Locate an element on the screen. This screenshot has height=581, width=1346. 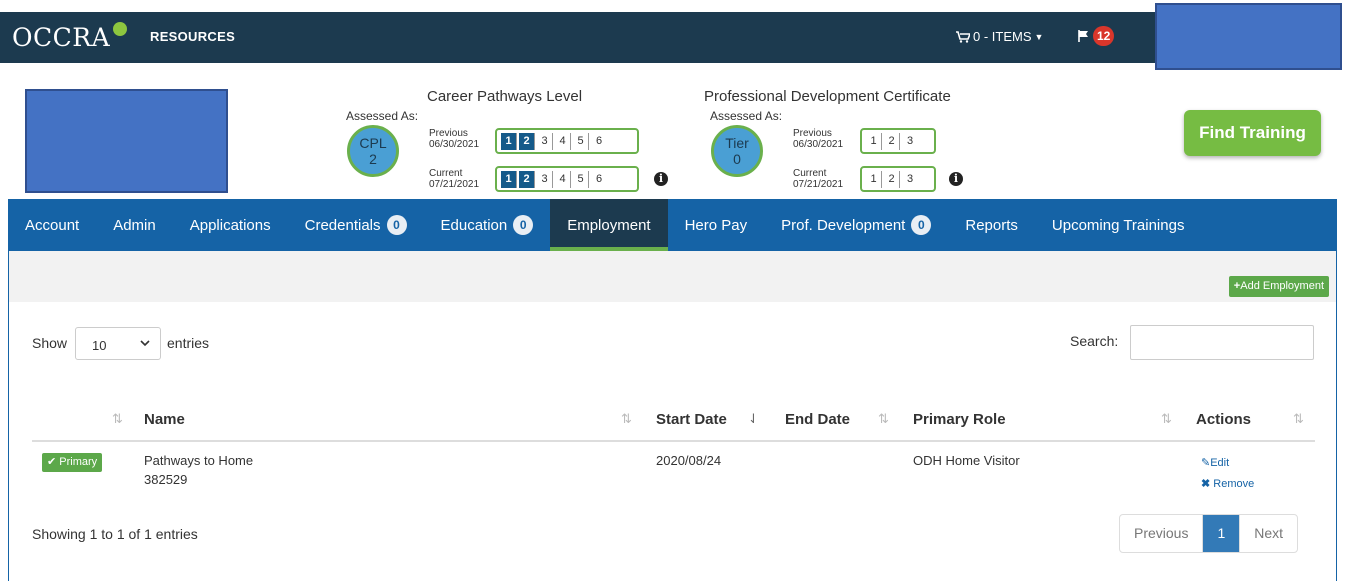
cpl-badge-value: 2 is located at coordinates (373, 159).